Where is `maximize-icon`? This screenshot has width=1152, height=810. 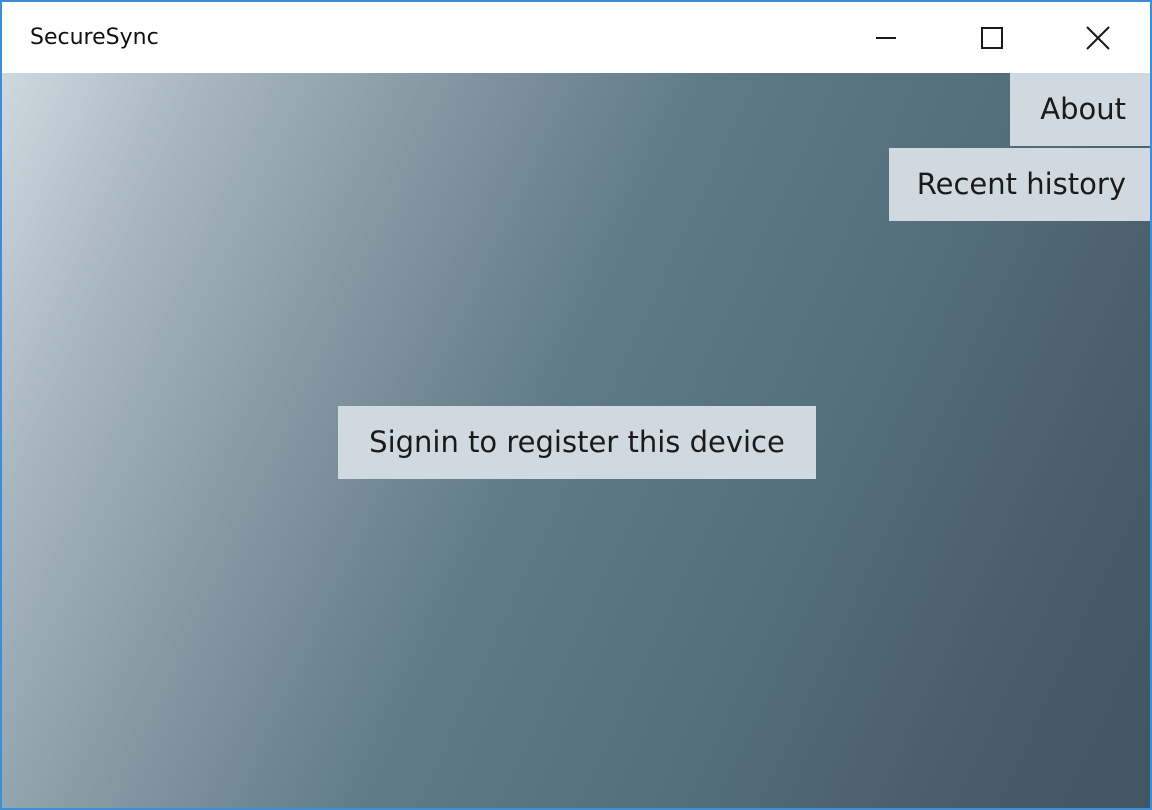
maximize-icon is located at coordinates (992, 37).